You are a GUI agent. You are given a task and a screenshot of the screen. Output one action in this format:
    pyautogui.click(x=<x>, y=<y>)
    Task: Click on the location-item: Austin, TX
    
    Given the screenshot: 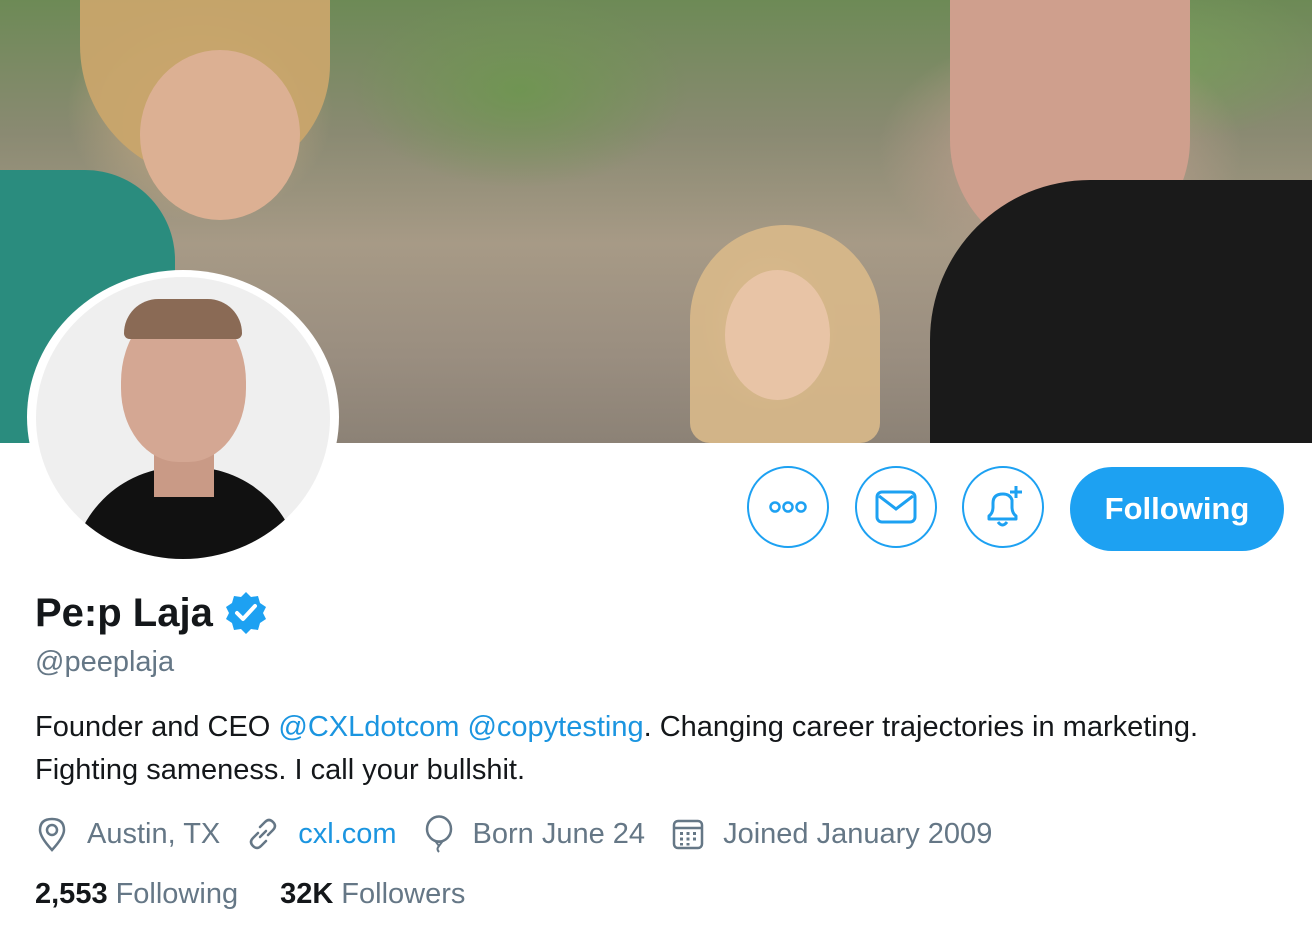 What is the action you would take?
    pyautogui.click(x=127, y=834)
    